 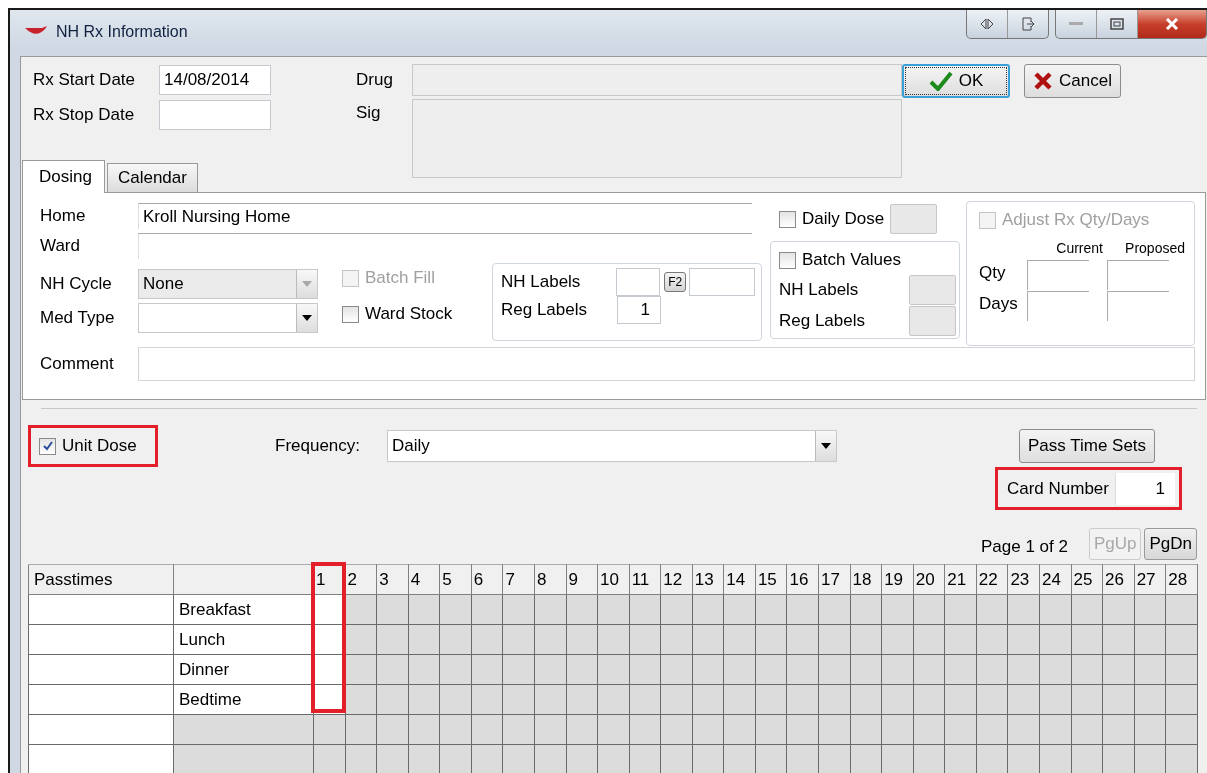 I want to click on checkbox-label: Ward Stock, so click(x=409, y=314).